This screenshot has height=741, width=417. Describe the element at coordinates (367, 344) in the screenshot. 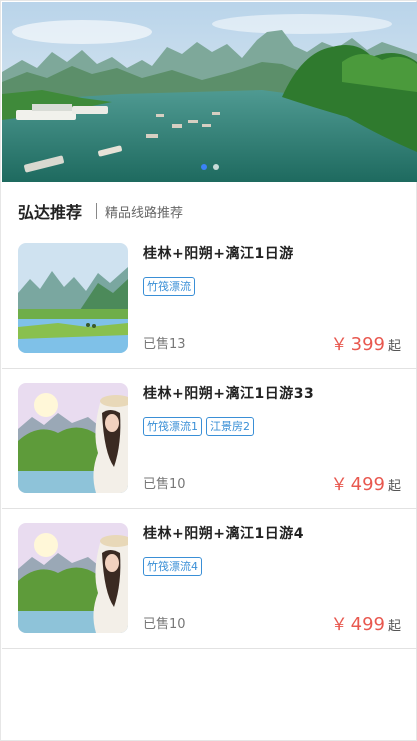

I see `price-value: 399` at that location.